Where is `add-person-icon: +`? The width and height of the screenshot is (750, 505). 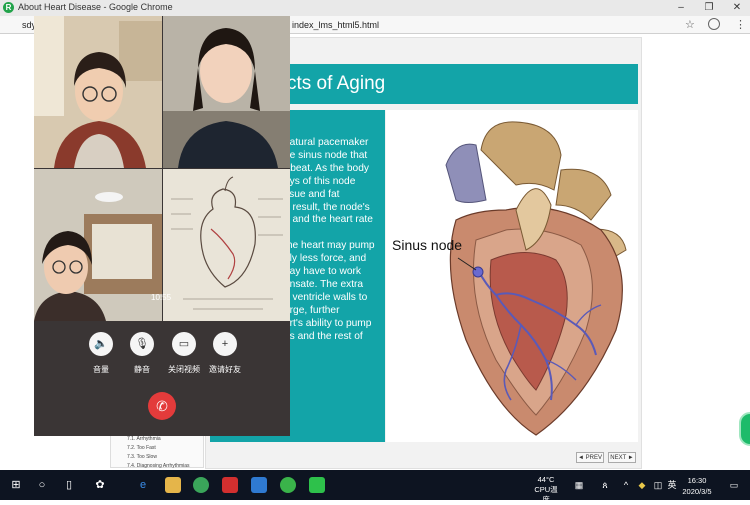
add-person-icon: + is located at coordinates (225, 344).